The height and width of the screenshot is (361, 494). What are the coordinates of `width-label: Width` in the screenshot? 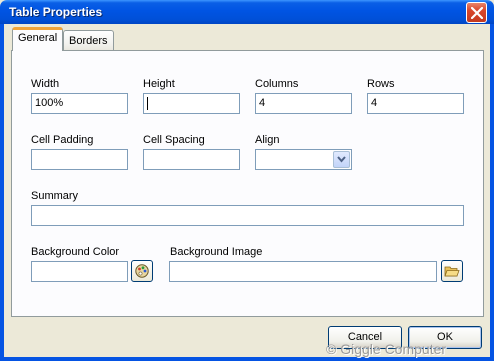 It's located at (45, 84).